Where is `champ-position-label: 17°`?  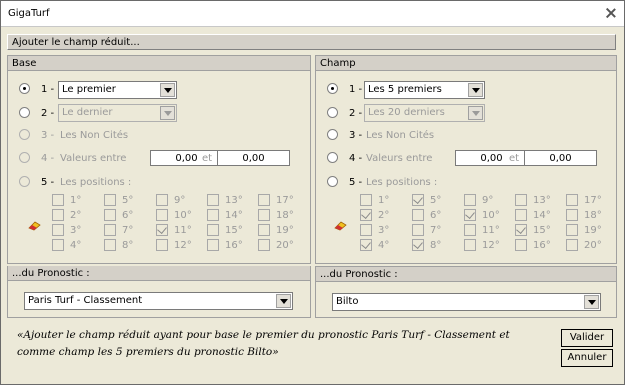 champ-position-label: 17° is located at coordinates (593, 200).